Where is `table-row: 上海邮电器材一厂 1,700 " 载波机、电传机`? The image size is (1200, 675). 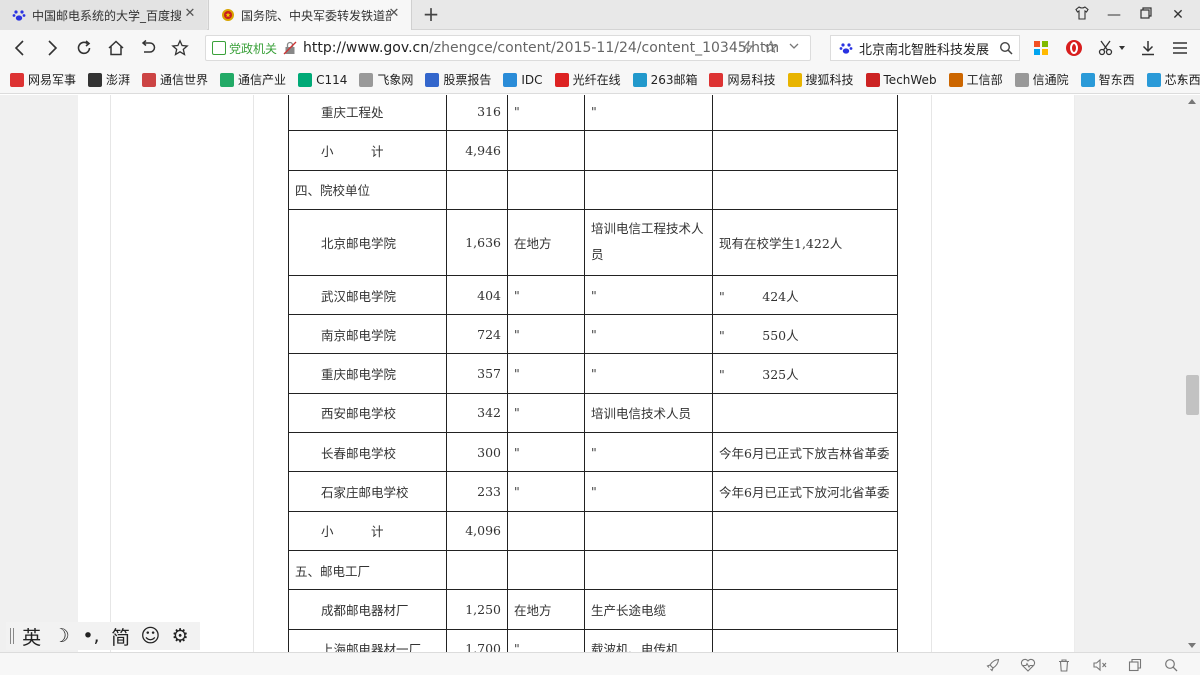
table-row: 上海邮电器材一厂 1,700 " 载波机、电传机 is located at coordinates (593, 640).